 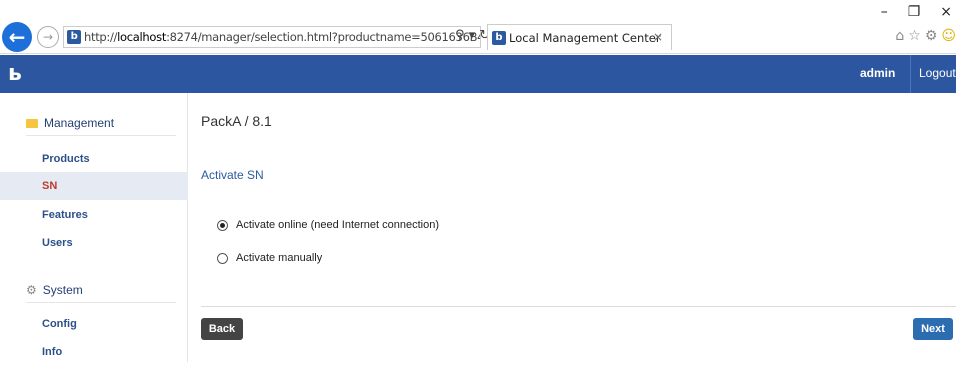 What do you see at coordinates (933, 329) in the screenshot?
I see `next-button: Next` at bounding box center [933, 329].